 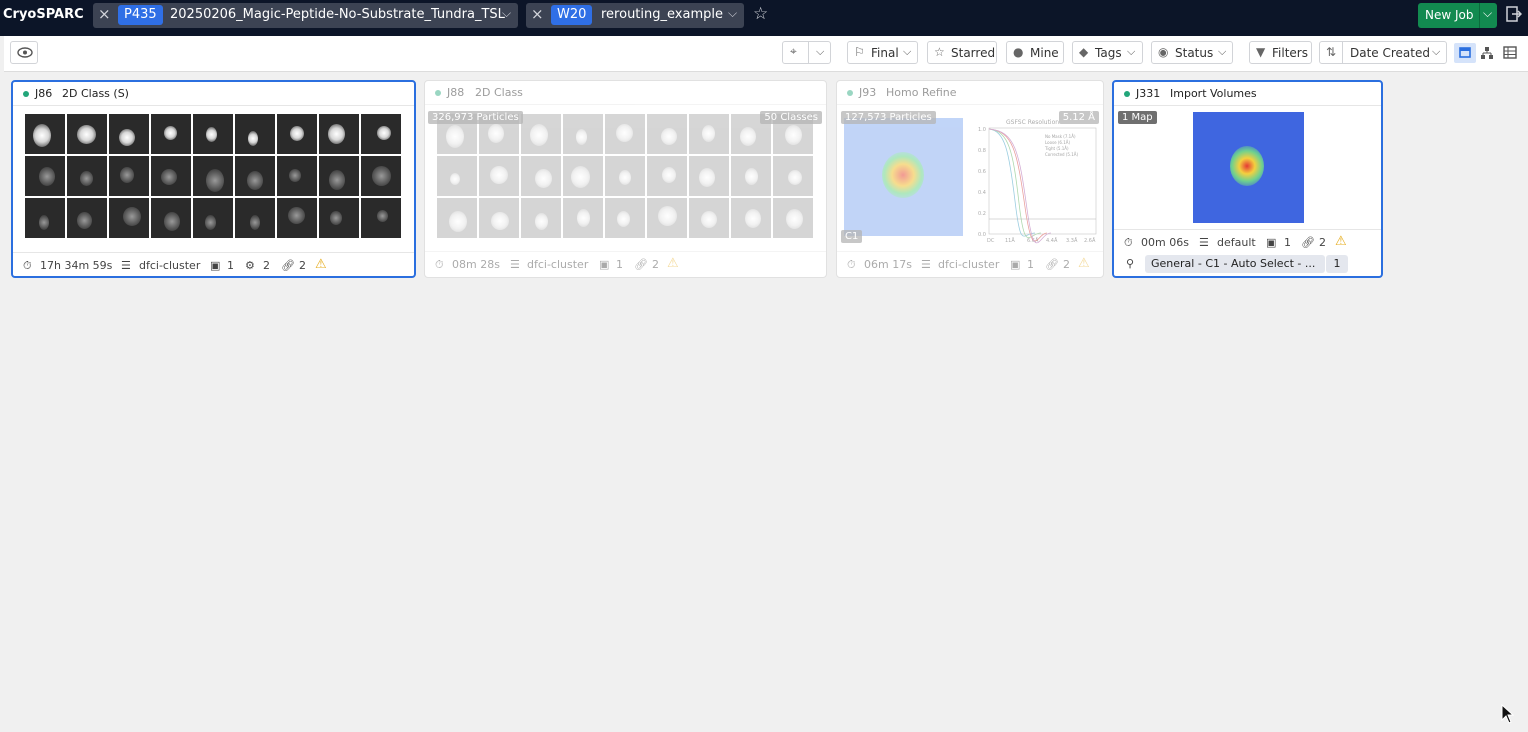 I want to click on new-job-button: New Job ⌵, so click(x=1457, y=15).